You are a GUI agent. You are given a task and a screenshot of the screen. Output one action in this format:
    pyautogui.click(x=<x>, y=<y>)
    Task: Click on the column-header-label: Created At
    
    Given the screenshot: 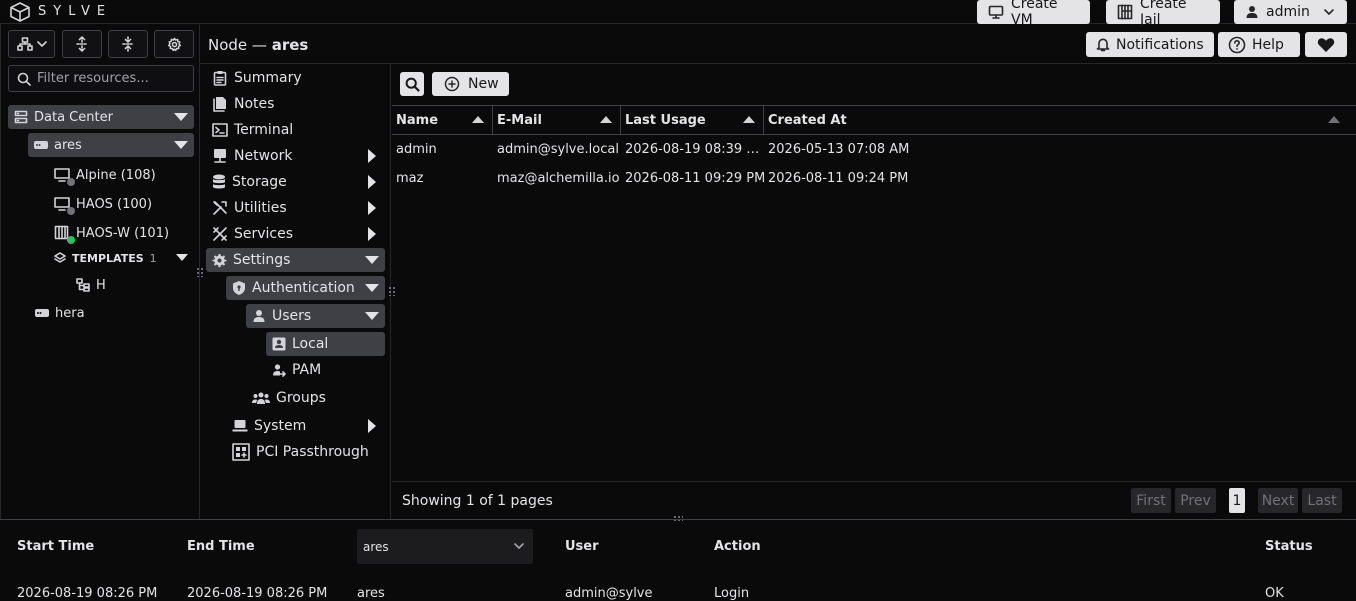 What is the action you would take?
    pyautogui.click(x=807, y=120)
    